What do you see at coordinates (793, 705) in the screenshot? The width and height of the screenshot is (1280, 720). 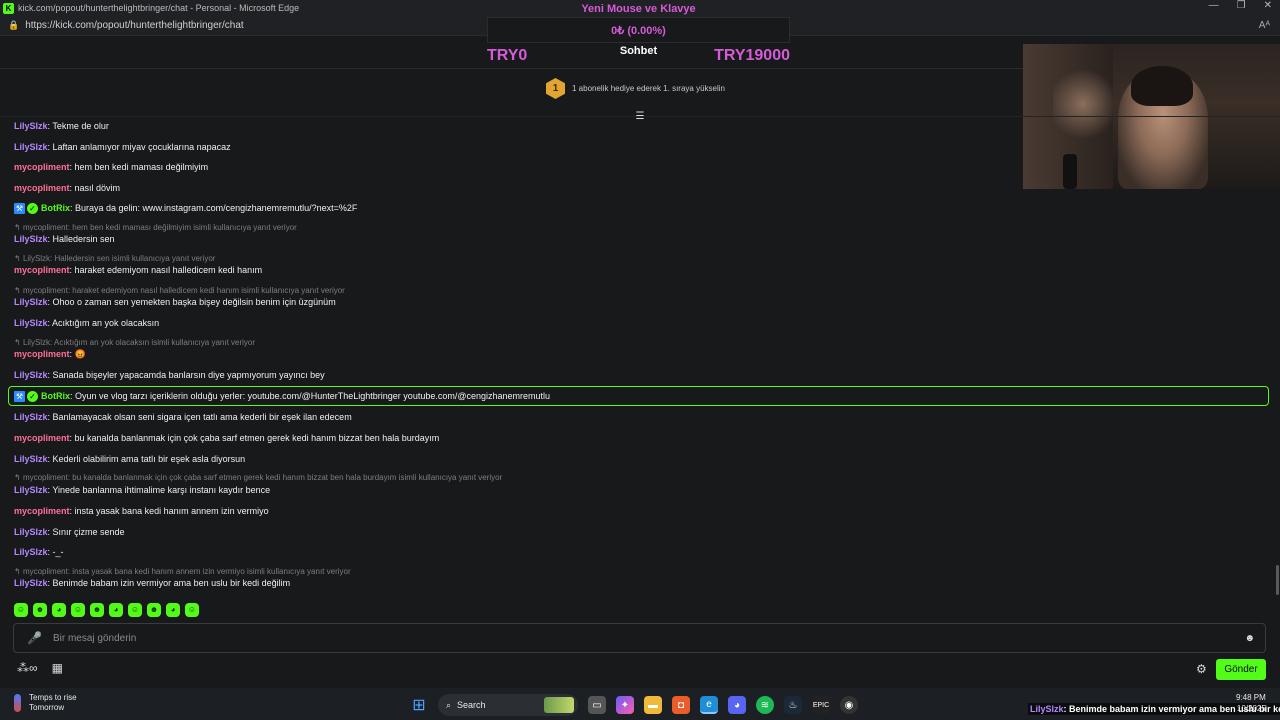 I see `steam-icon: ♨` at bounding box center [793, 705].